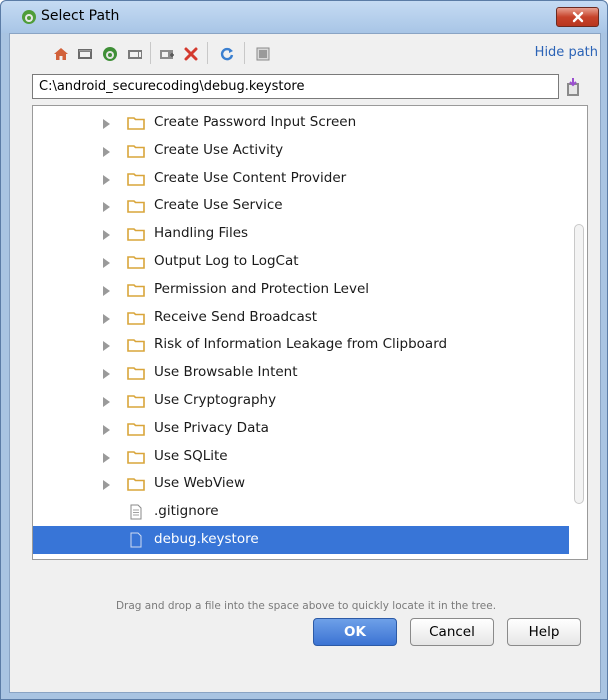 The width and height of the screenshot is (608, 700). Describe the element at coordinates (227, 54) in the screenshot. I see `refresh-icon` at that location.